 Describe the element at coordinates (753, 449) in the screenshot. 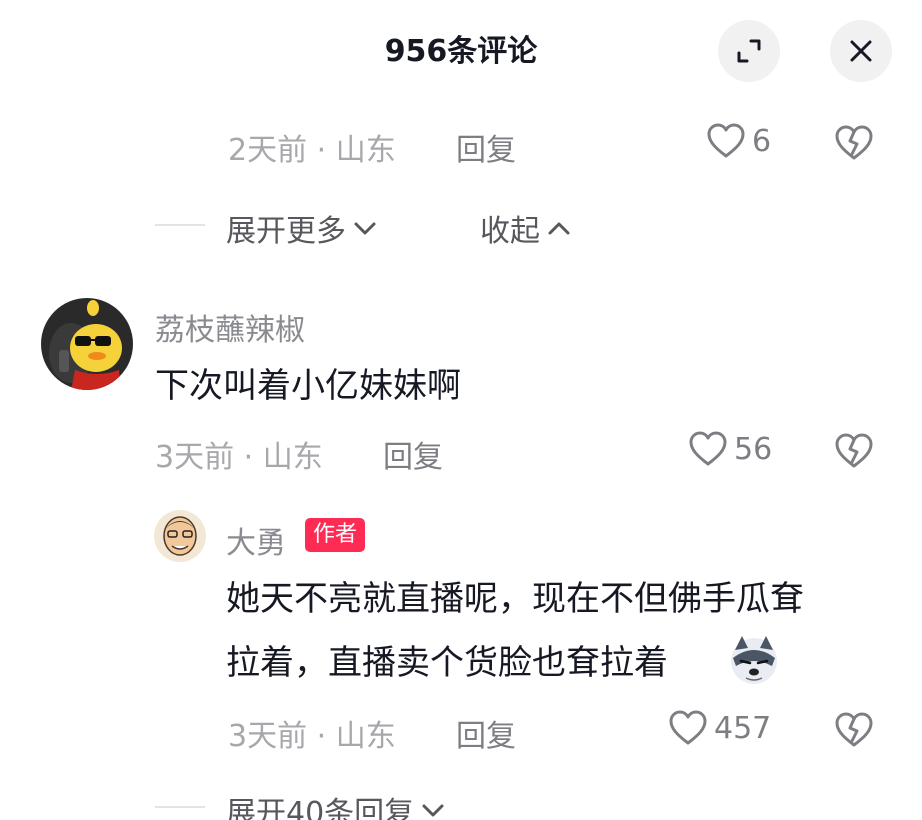

I see `like-count: 56` at that location.